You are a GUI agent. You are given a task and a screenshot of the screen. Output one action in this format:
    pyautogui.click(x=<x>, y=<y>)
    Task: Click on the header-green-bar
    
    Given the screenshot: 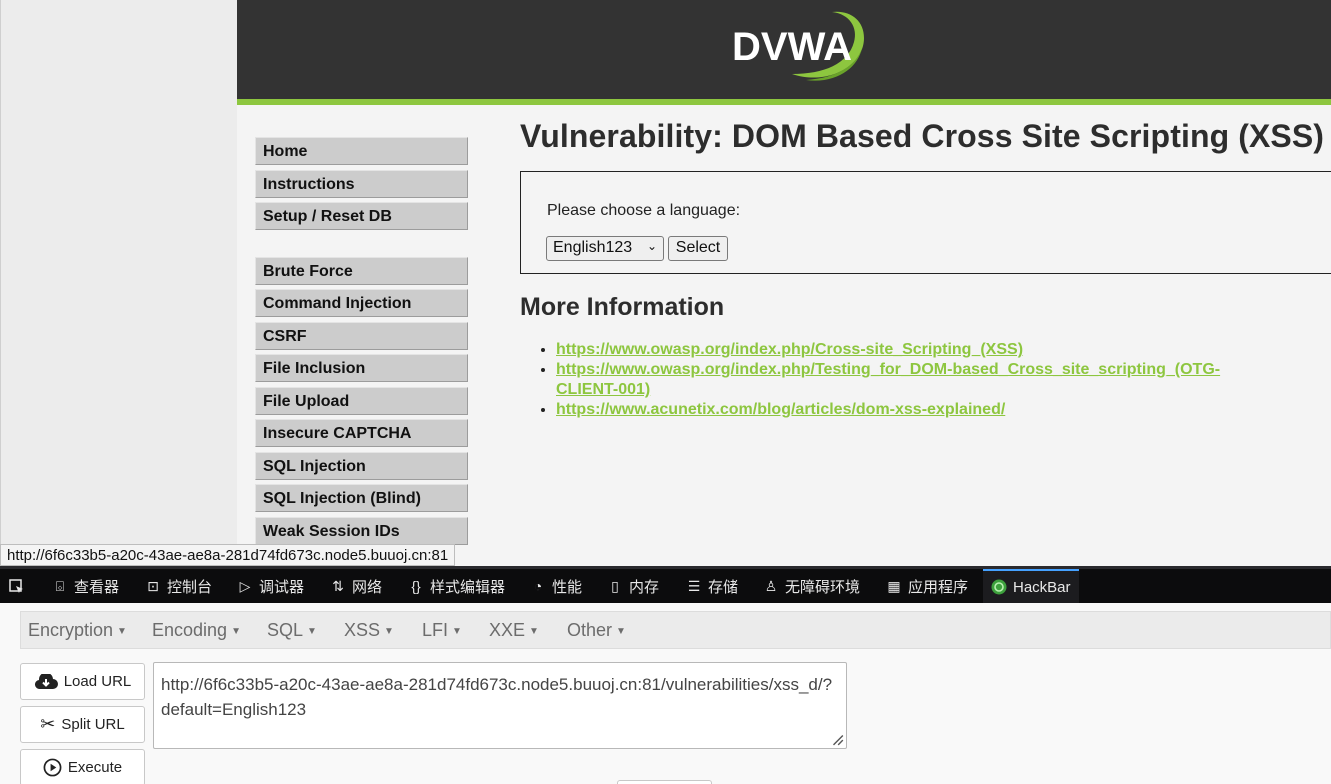 What is the action you would take?
    pyautogui.click(x=784, y=102)
    